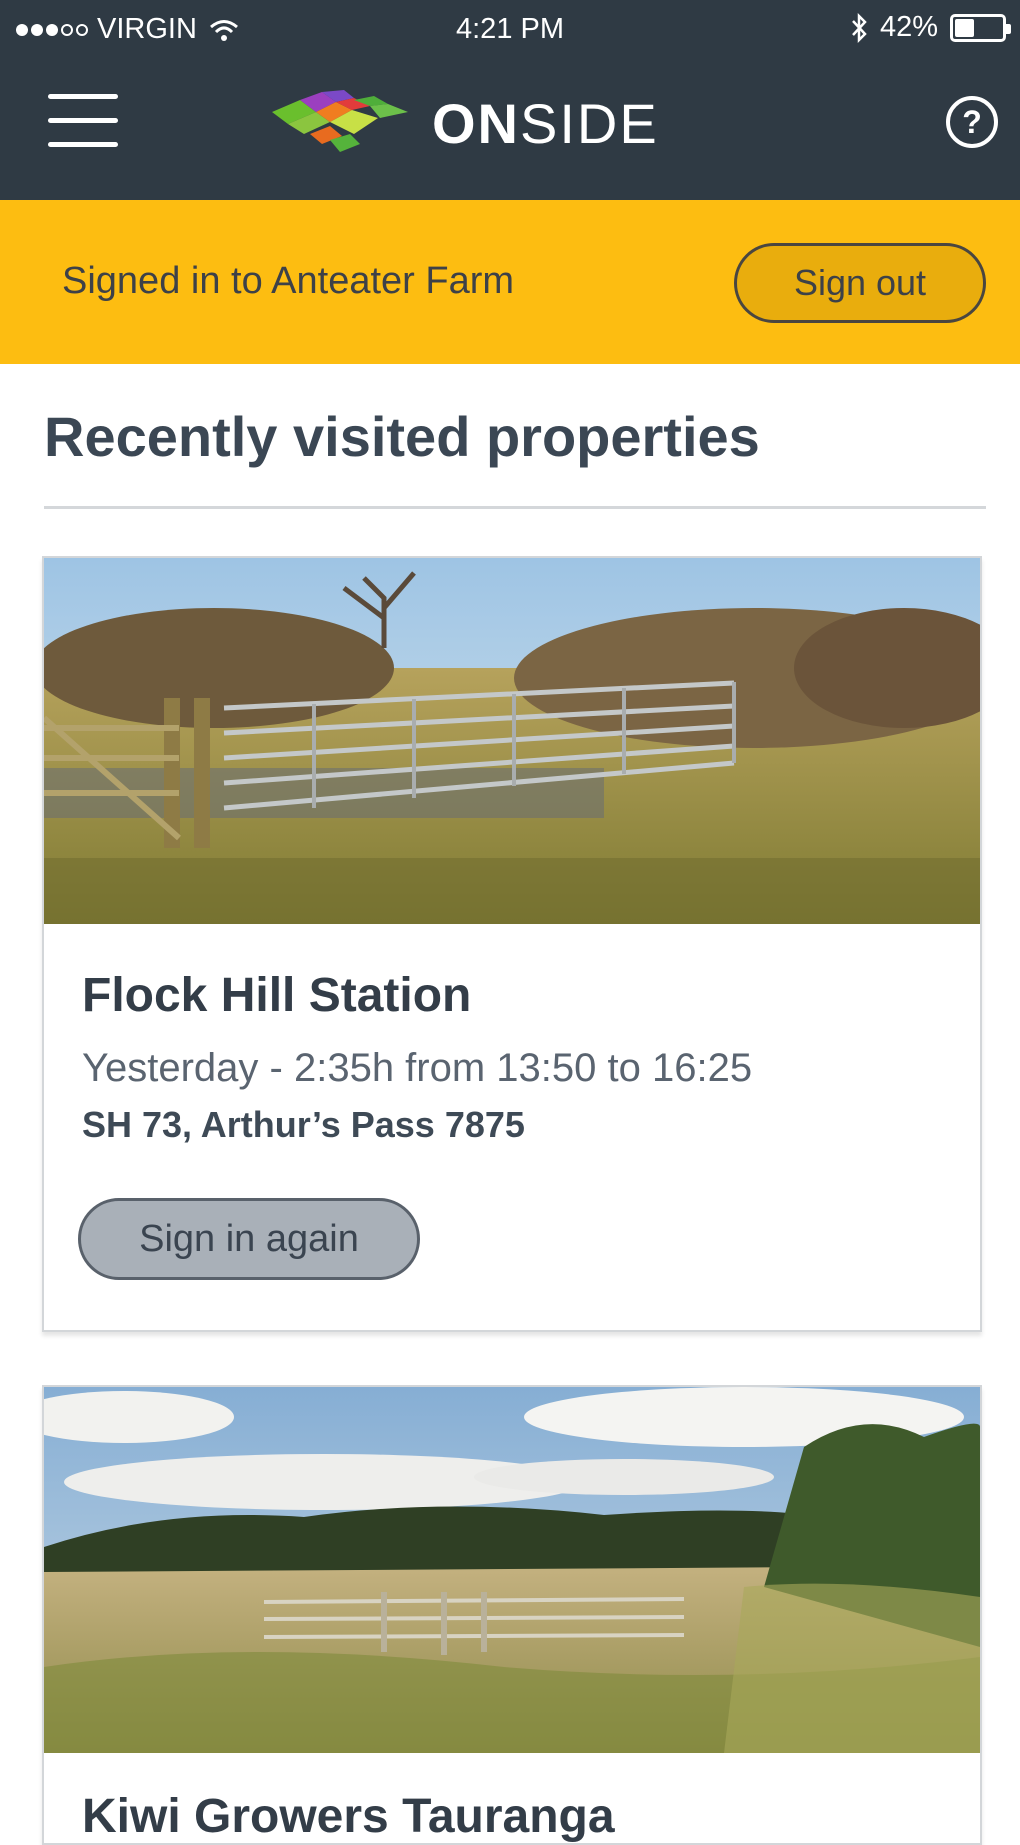  What do you see at coordinates (510, 31) in the screenshot?
I see `status-bar: VIRGIN 4:21 PM 42%` at bounding box center [510, 31].